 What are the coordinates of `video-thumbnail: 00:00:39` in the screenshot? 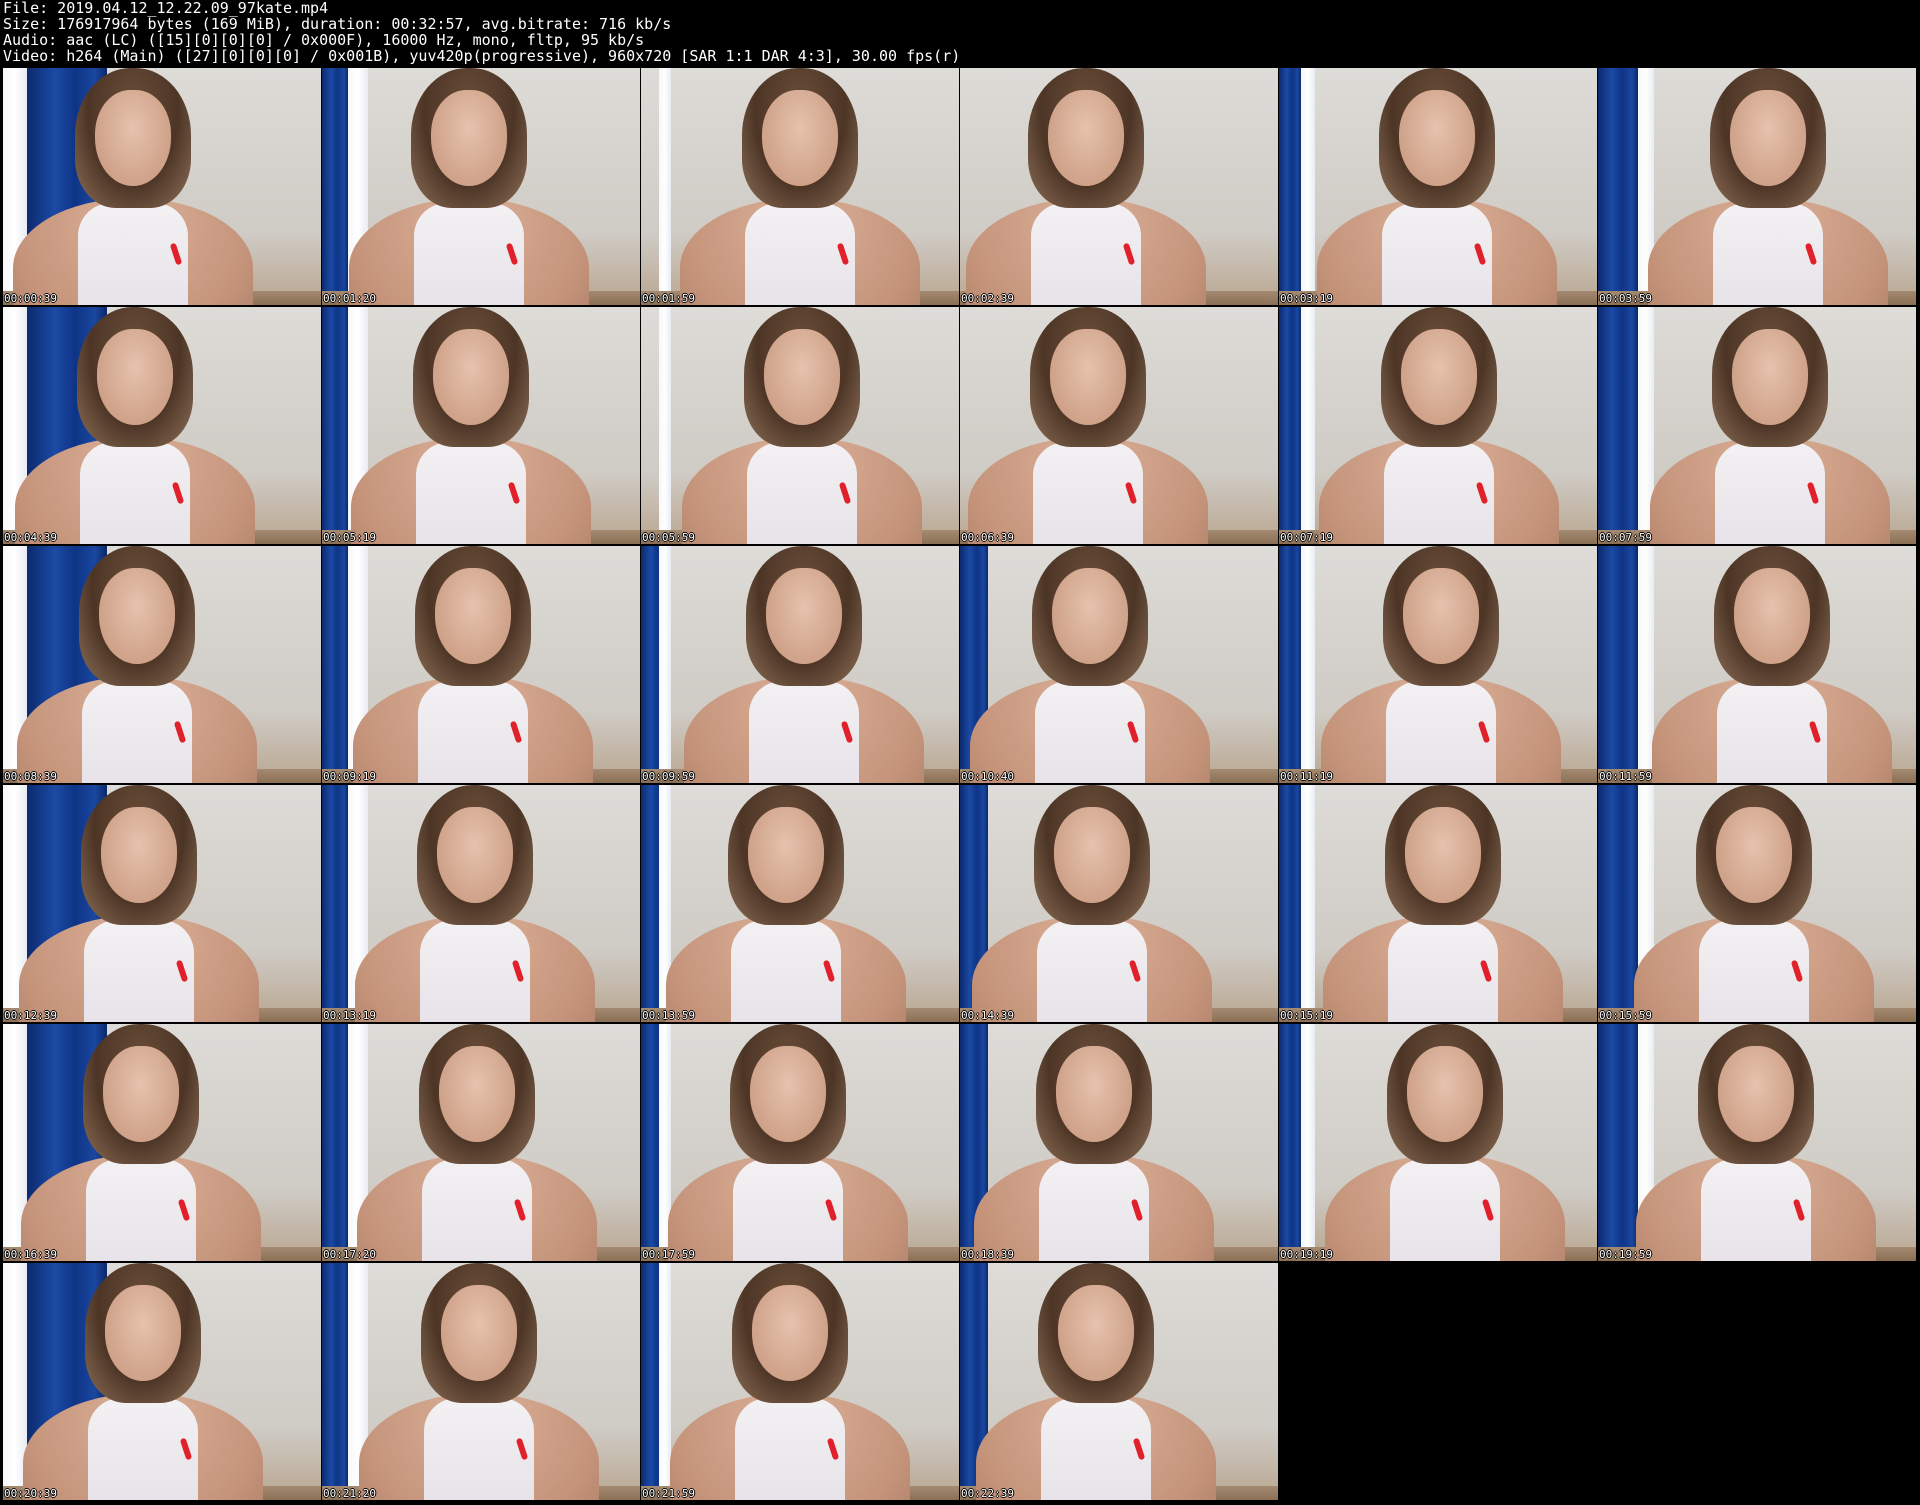 It's located at (162, 186).